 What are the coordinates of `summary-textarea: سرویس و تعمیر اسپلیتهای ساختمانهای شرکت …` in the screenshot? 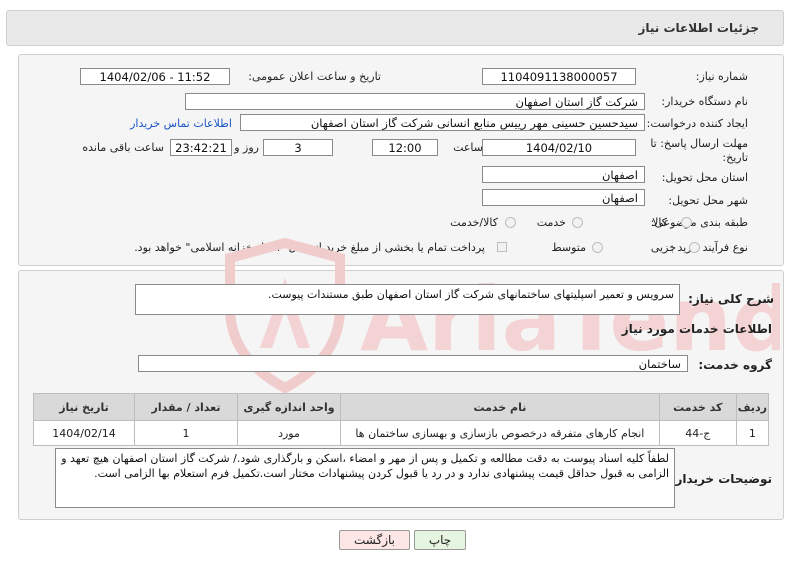 It's located at (407, 299).